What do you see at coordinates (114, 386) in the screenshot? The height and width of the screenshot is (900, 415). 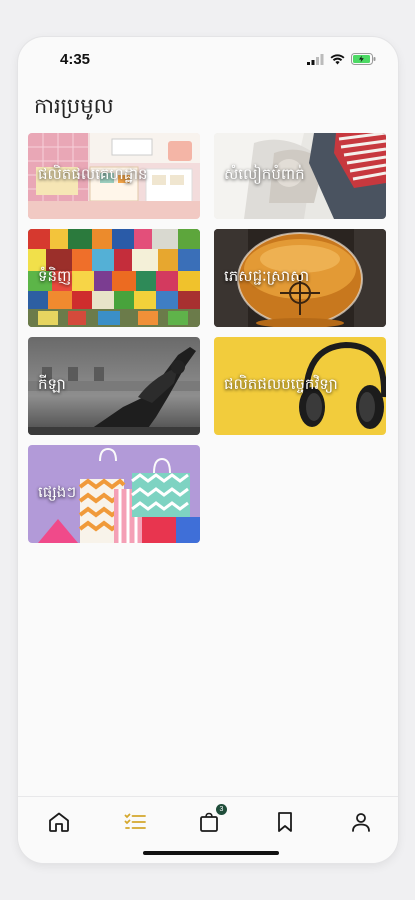 I see `category-tile-sports: កីឡា` at bounding box center [114, 386].